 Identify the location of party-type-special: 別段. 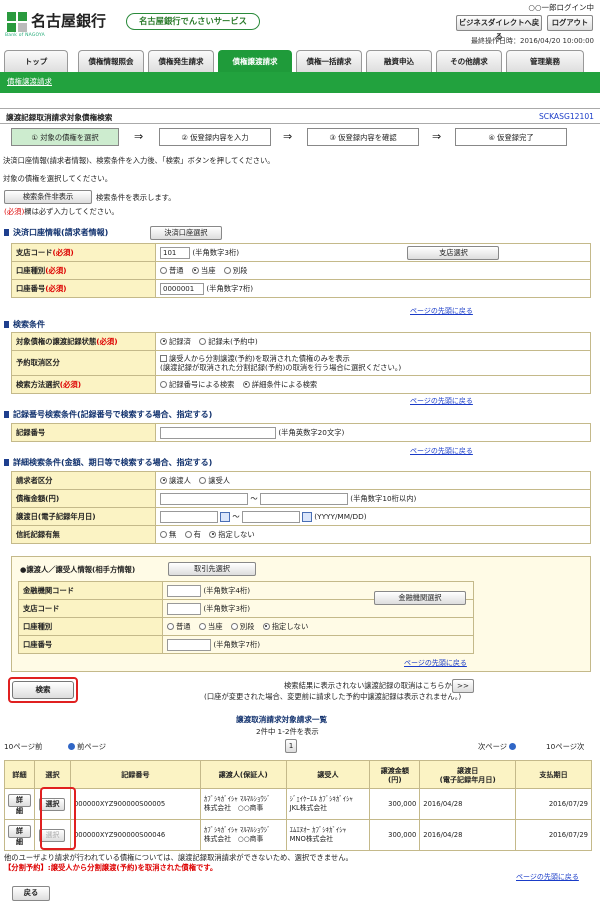
(242, 626).